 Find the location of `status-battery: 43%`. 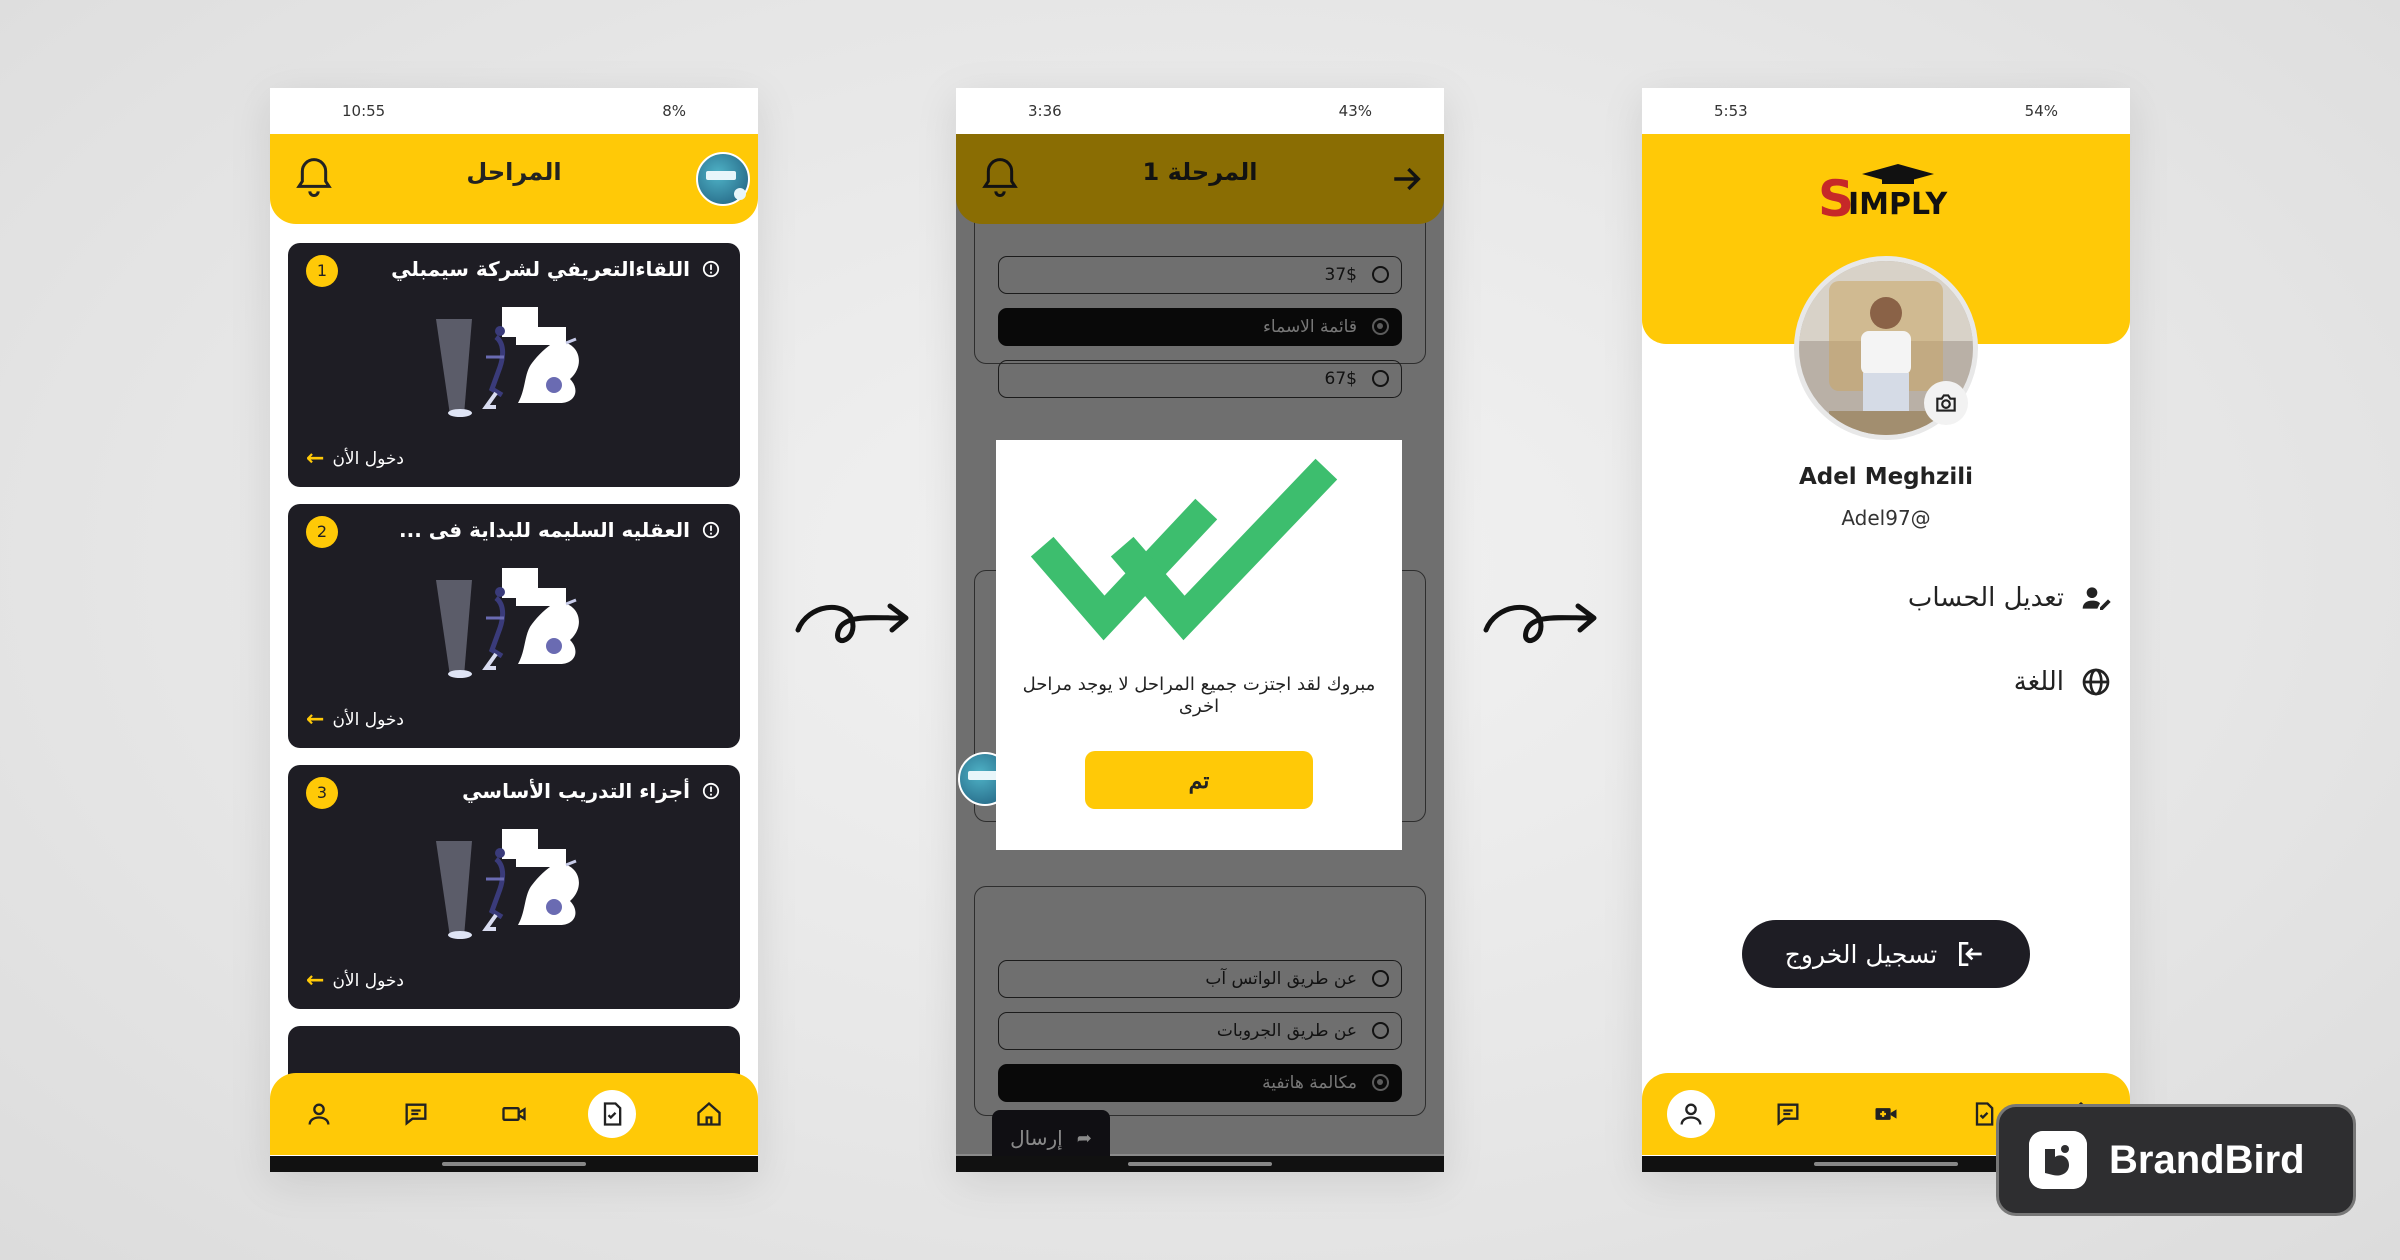

status-battery: 43% is located at coordinates (1355, 111).